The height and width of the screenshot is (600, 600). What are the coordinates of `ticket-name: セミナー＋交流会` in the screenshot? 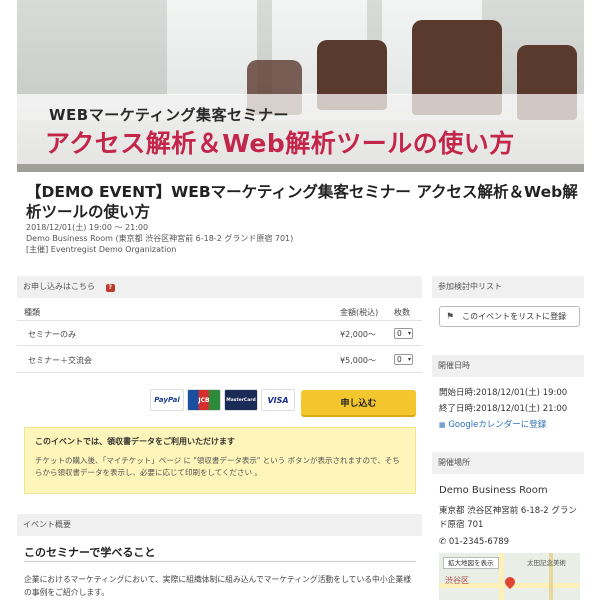 It's located at (60, 360).